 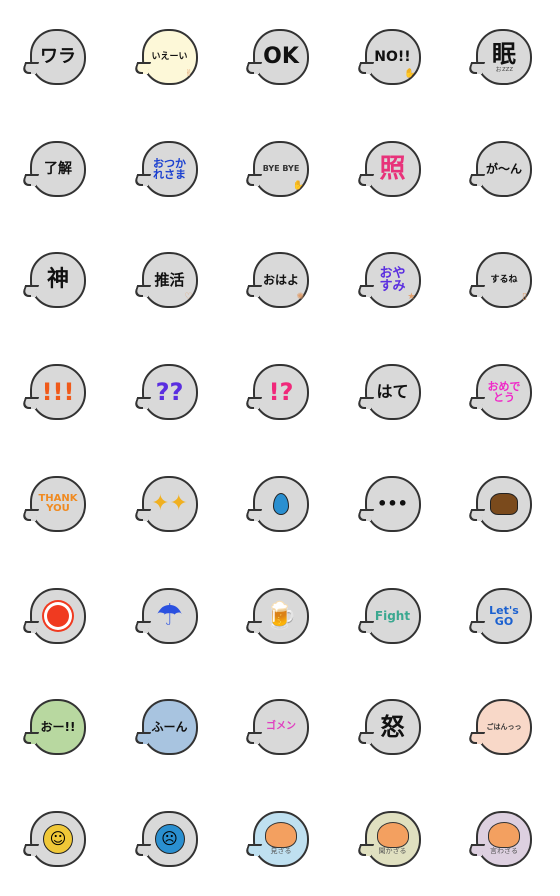 I want to click on sticker-text: いえーい, so click(x=169, y=56).